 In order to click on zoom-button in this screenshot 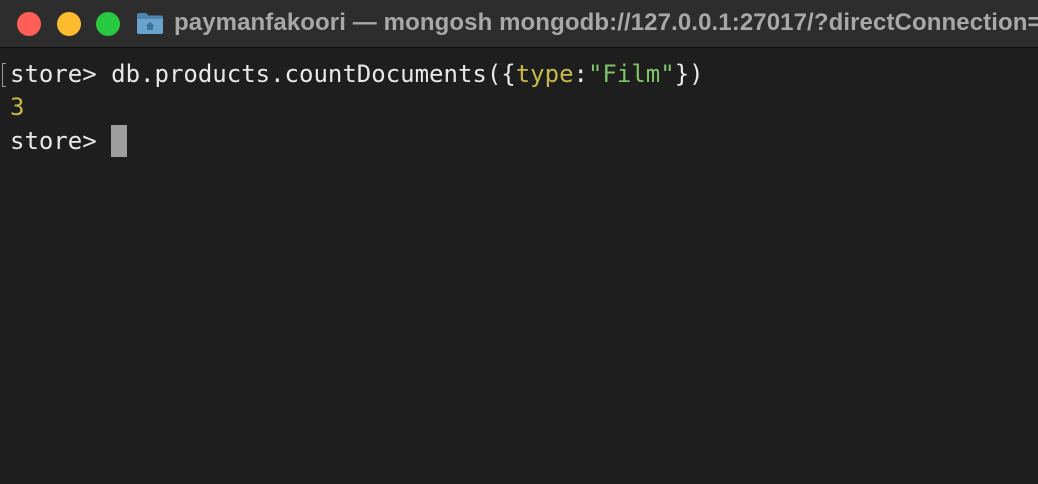, I will do `click(108, 24)`.